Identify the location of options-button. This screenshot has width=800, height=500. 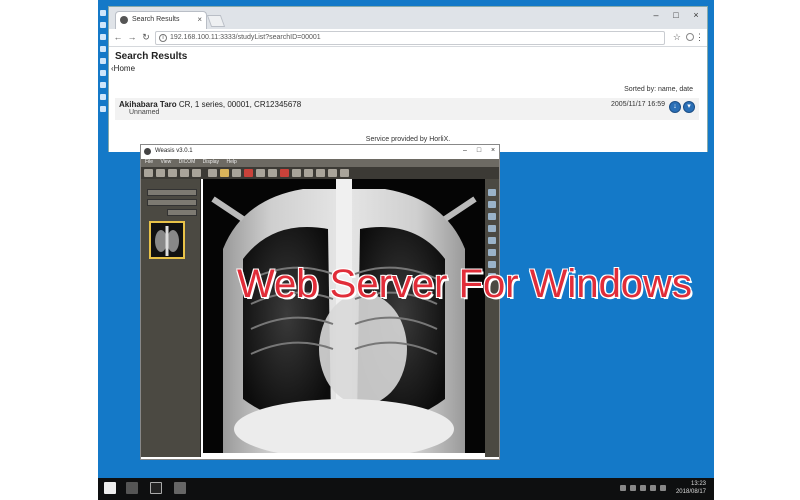
(182, 212).